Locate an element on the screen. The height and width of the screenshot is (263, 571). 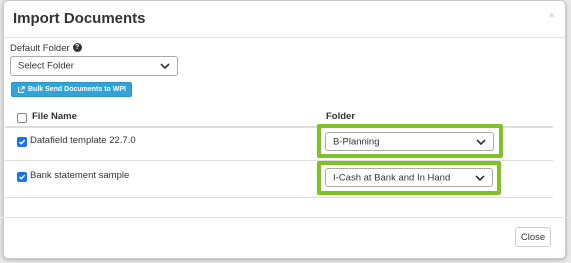
folder-header: Folder is located at coordinates (341, 116).